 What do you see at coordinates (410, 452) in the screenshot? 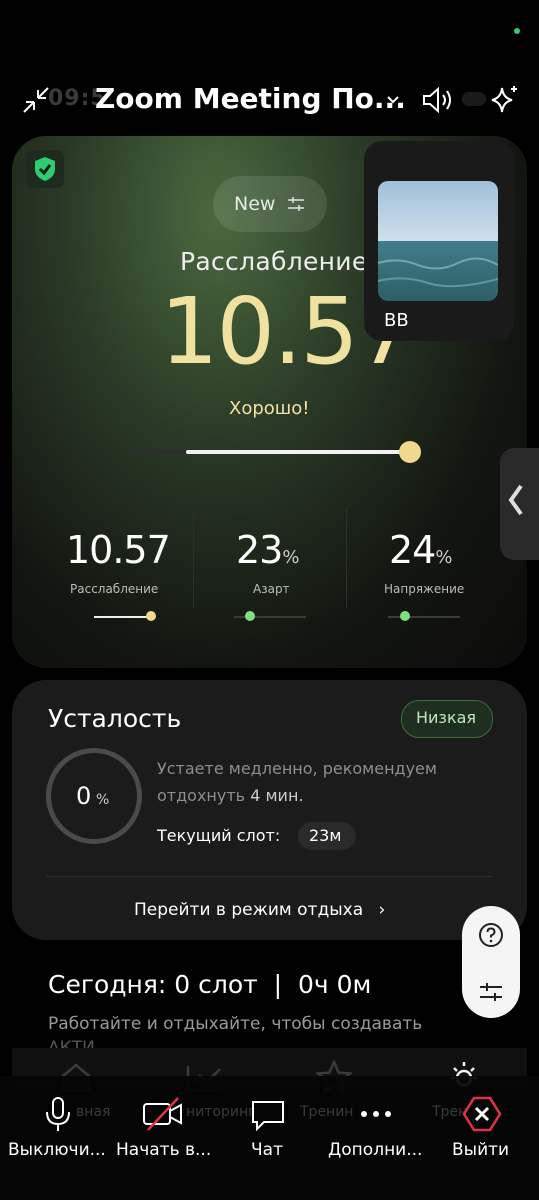
I see `relaxation-slider-knob` at bounding box center [410, 452].